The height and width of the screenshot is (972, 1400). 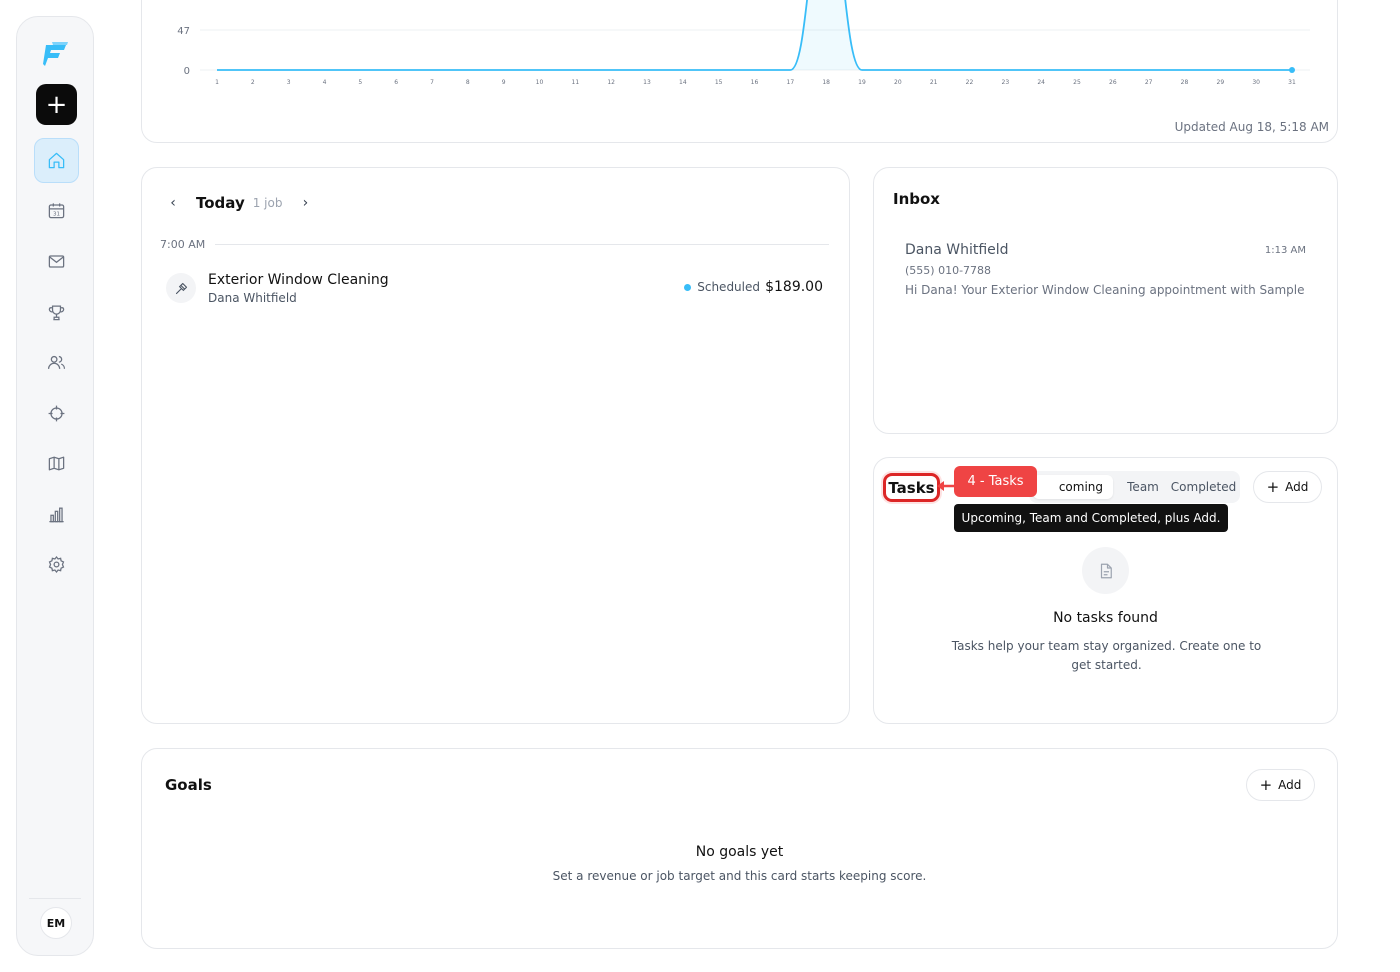 What do you see at coordinates (995, 481) in the screenshot?
I see `annotation-callout: 4 - Tasks` at bounding box center [995, 481].